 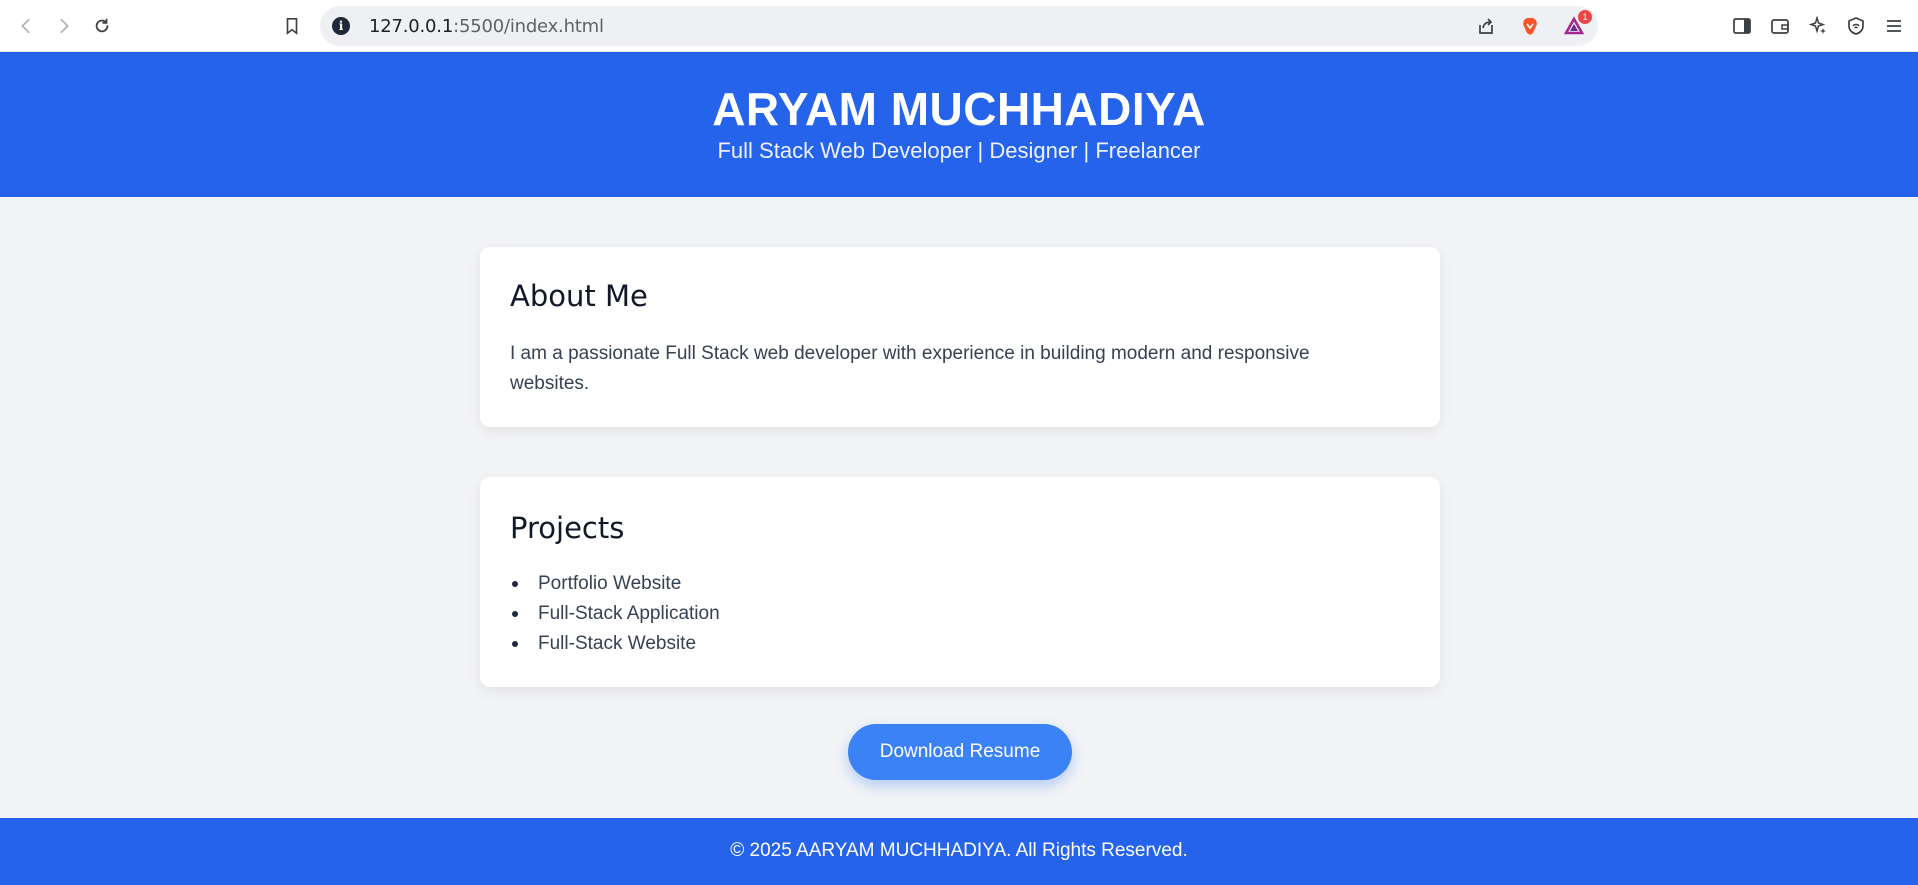 I want to click on about-heading: About Me, so click(x=579, y=296).